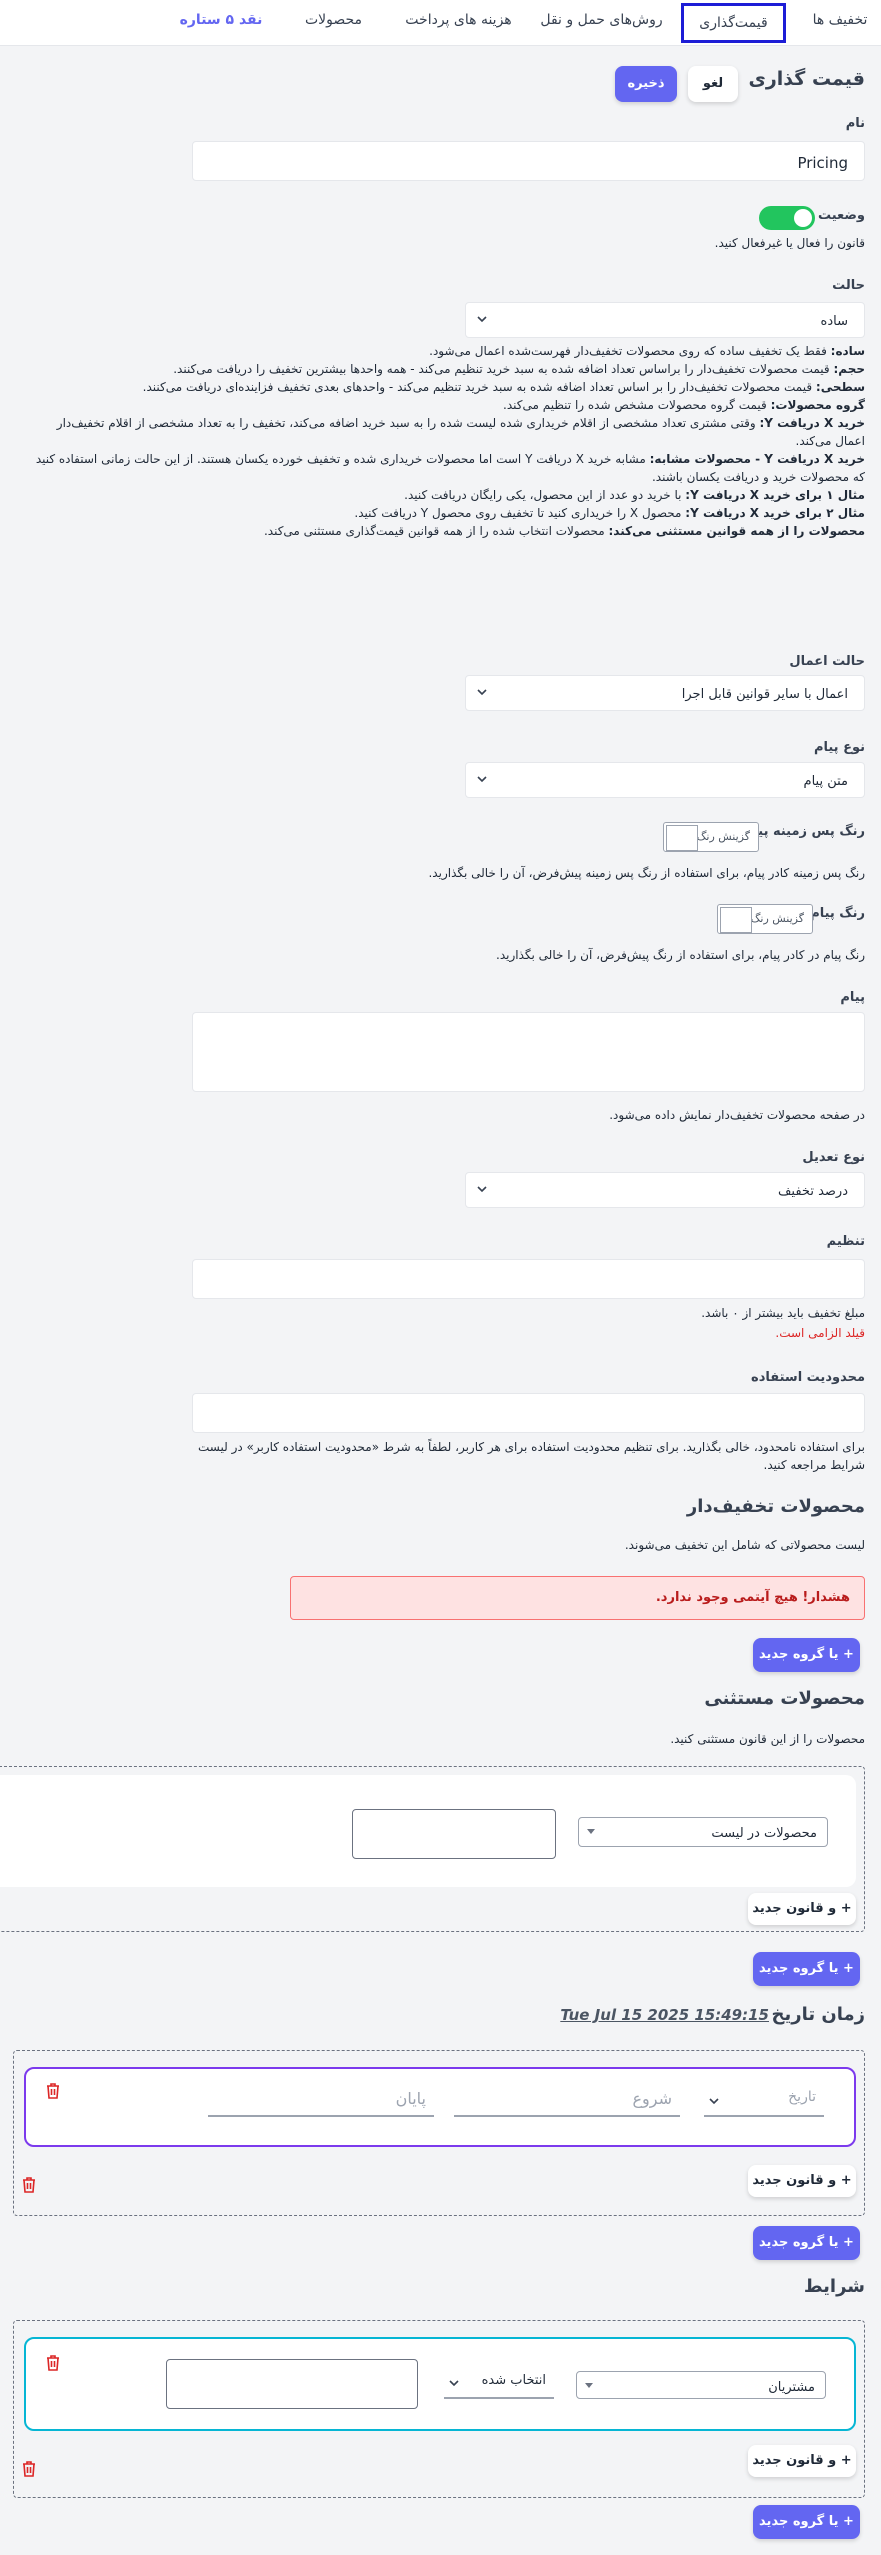 This screenshot has width=881, height=2555. Describe the element at coordinates (764, 2100) in the screenshot. I see `datetime-type-select: تاریخ` at that location.